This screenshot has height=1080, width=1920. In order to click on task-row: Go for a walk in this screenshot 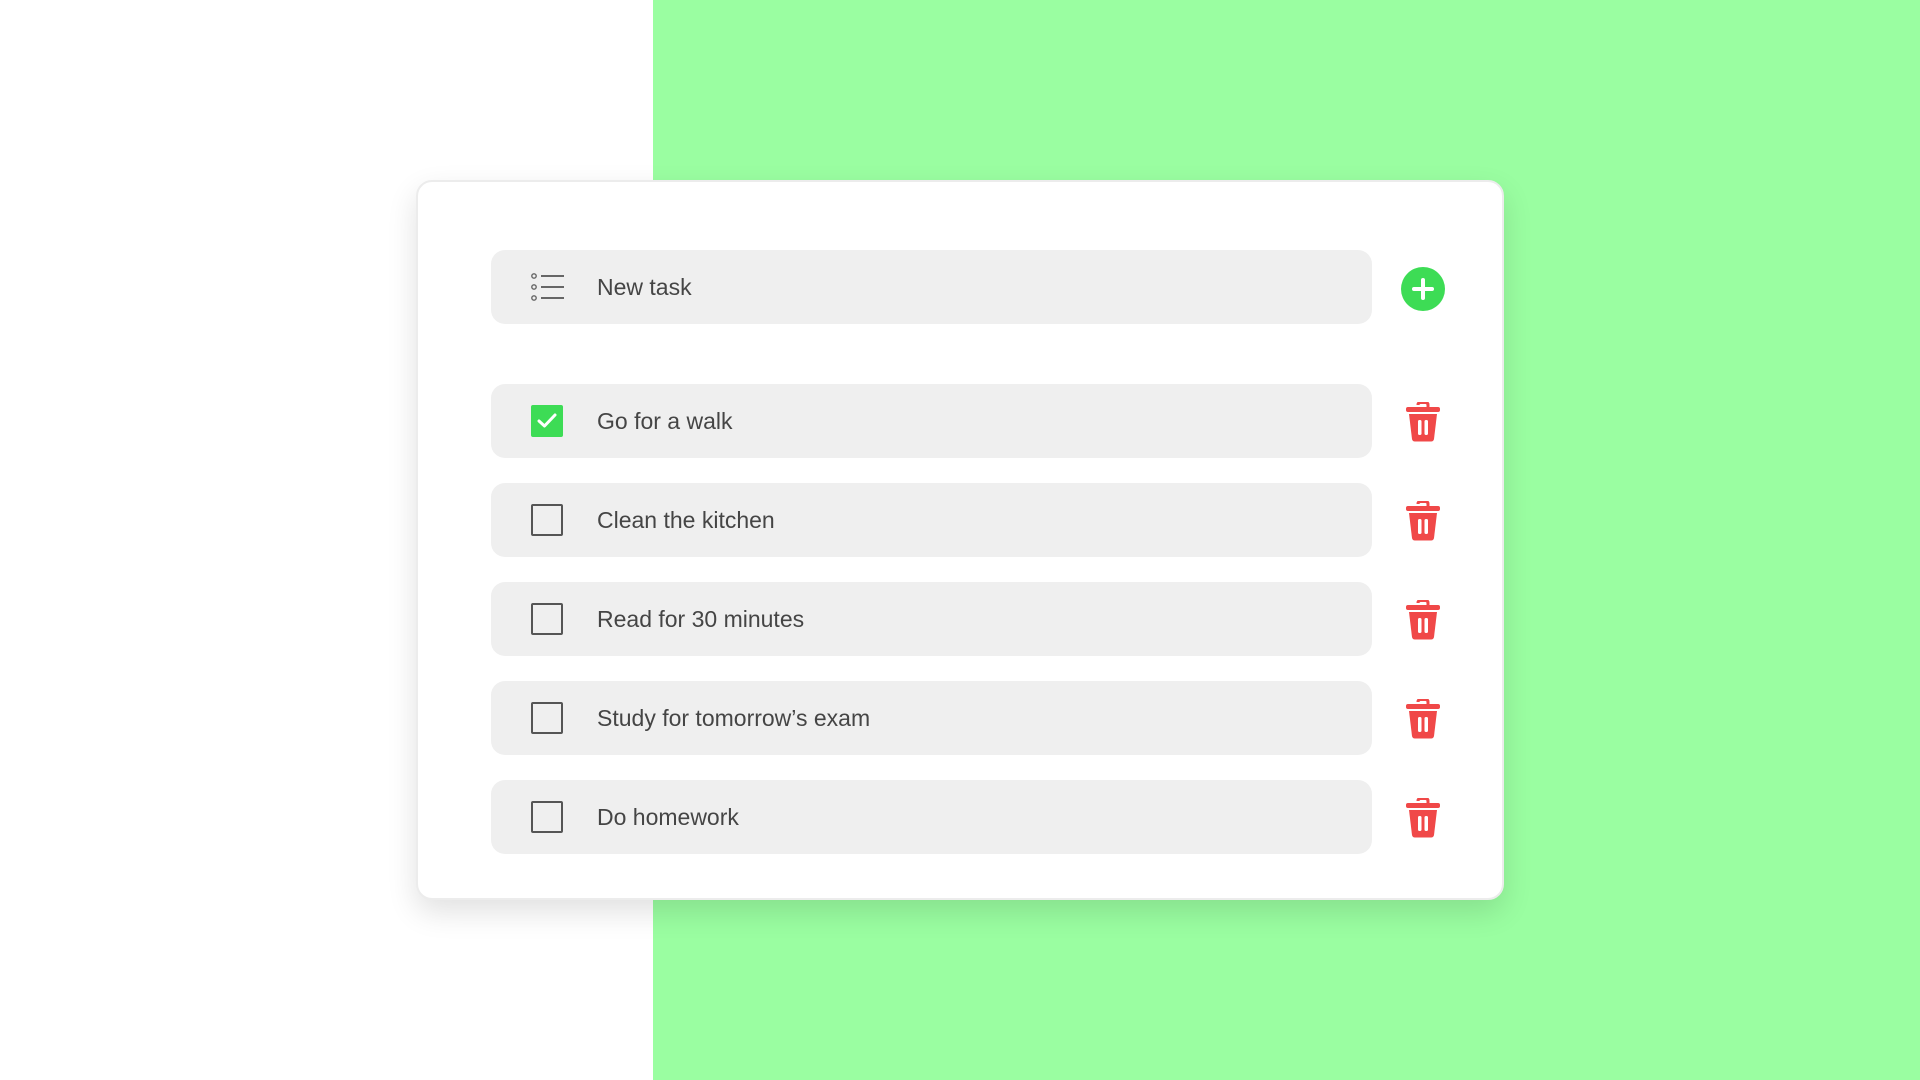, I will do `click(931, 421)`.